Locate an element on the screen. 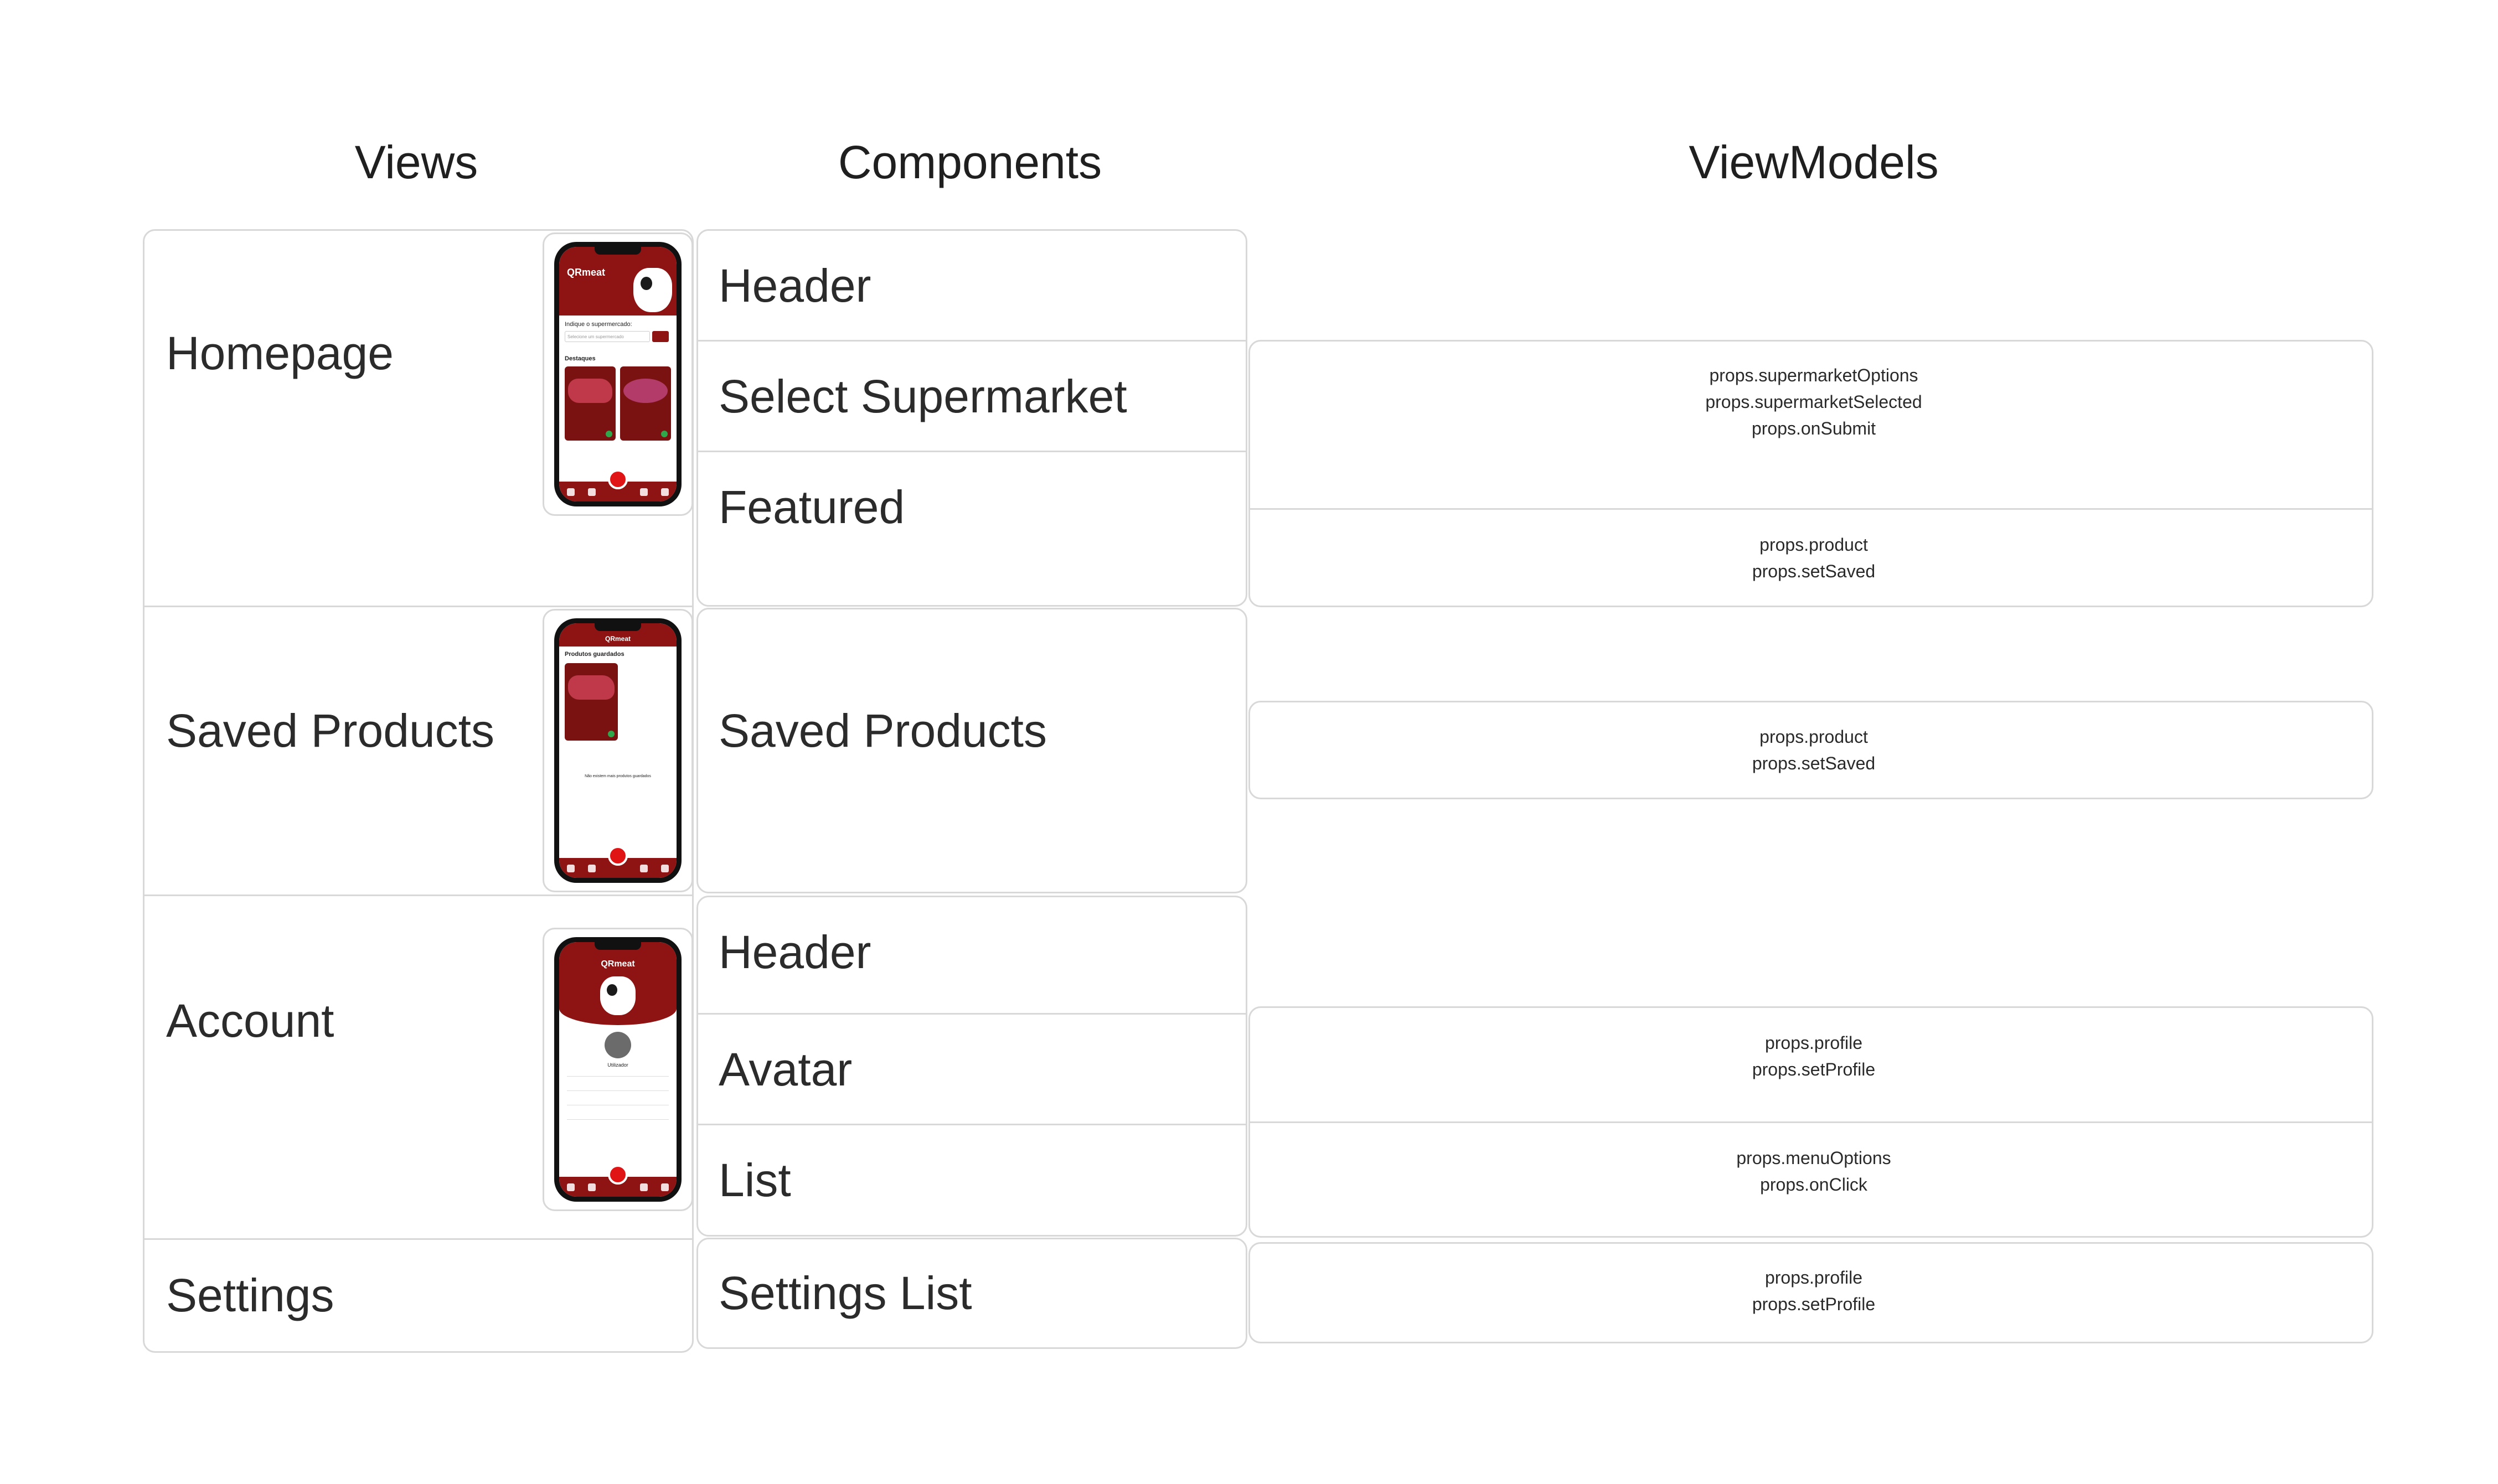  saved-empty-message: Não existem mais produtos guardados is located at coordinates (618, 776).